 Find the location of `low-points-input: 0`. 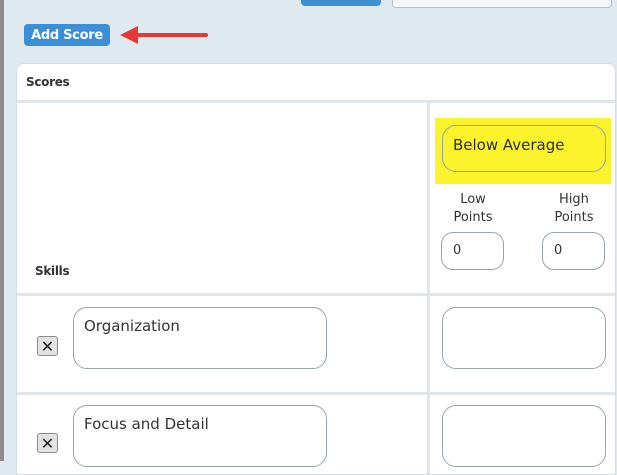

low-points-input: 0 is located at coordinates (472, 251).